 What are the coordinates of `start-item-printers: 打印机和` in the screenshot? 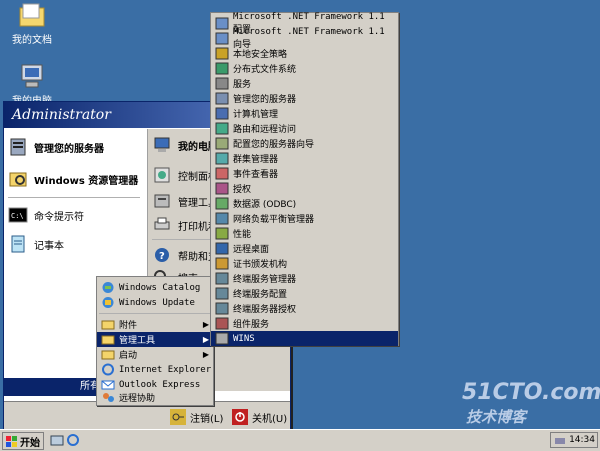 It's located at (185, 225).